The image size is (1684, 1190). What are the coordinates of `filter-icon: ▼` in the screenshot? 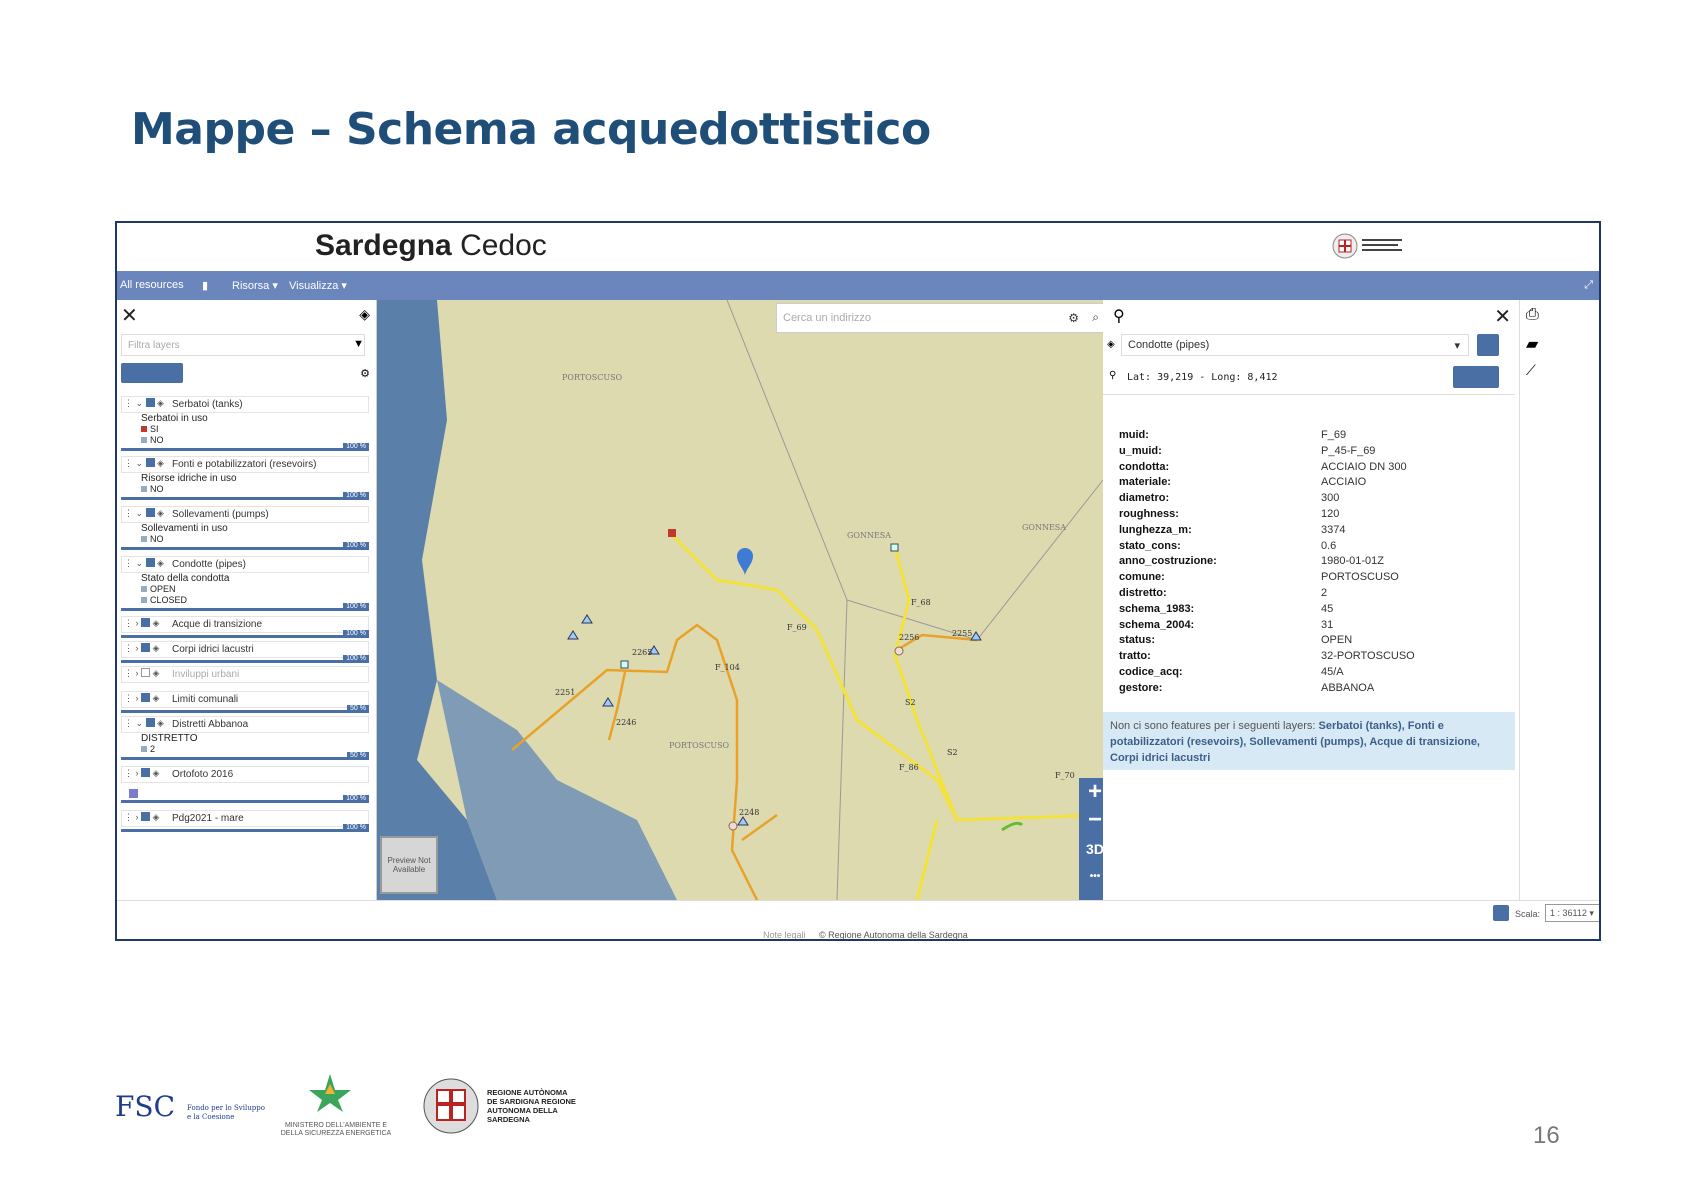 It's located at (358, 344).